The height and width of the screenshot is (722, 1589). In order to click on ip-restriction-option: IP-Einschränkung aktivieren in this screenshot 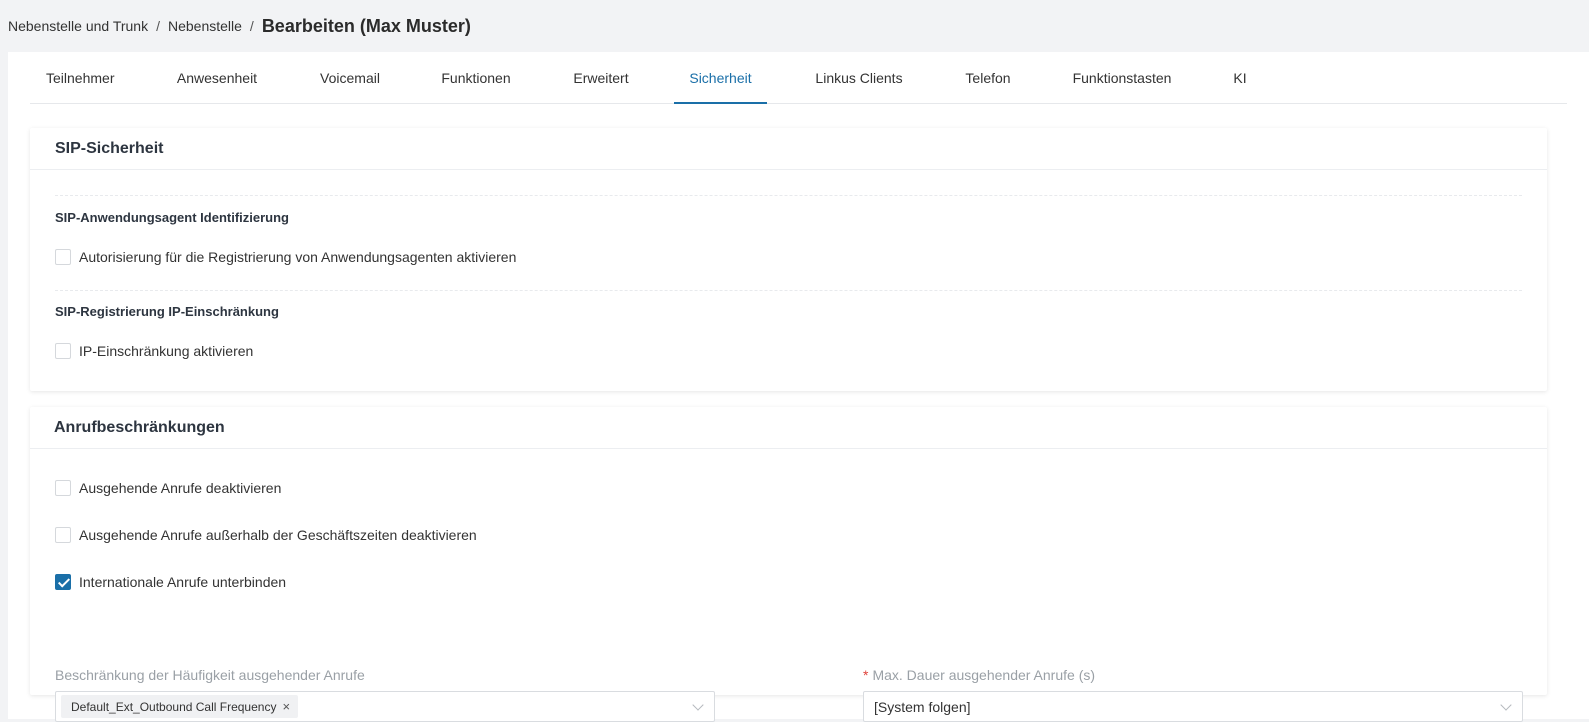, I will do `click(154, 351)`.